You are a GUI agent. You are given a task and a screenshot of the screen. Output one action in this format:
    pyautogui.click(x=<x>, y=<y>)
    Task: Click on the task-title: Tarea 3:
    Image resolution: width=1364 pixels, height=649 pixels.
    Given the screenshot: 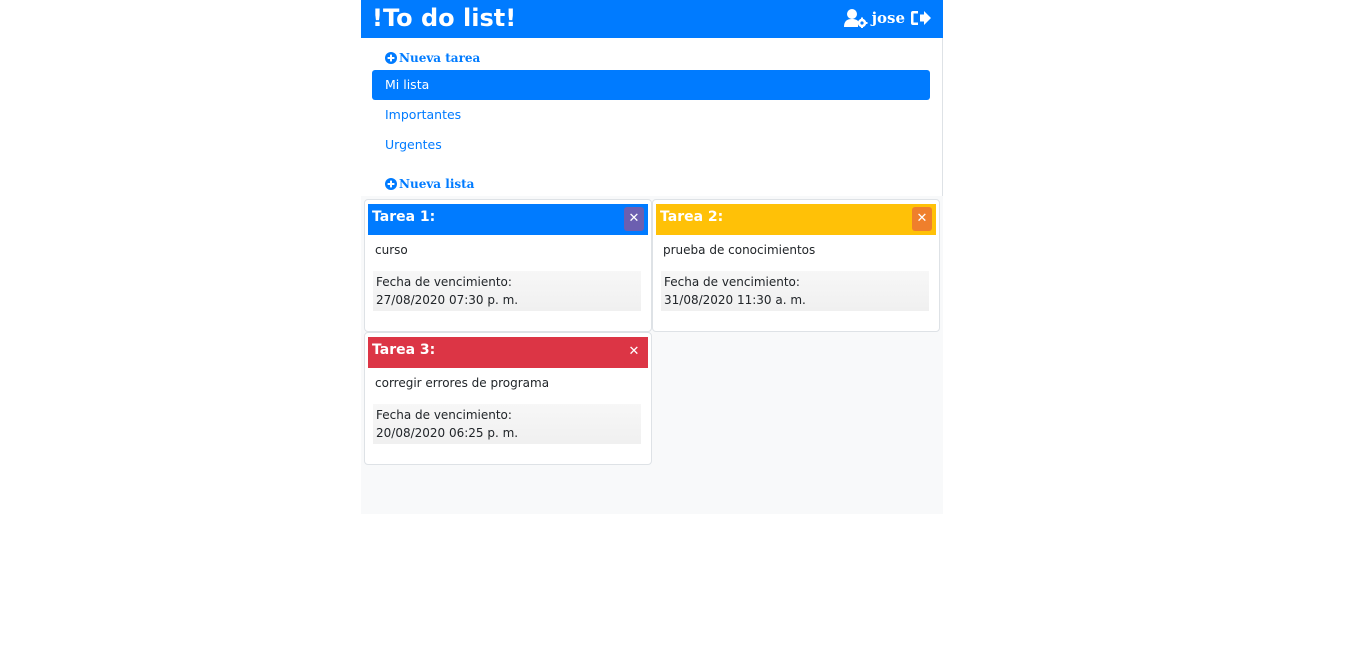 What is the action you would take?
    pyautogui.click(x=404, y=350)
    